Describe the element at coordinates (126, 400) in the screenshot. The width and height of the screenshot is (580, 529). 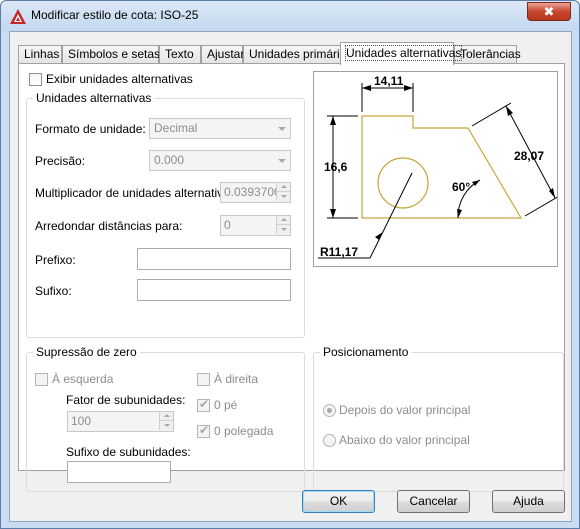
I see `sub-factor-label: Fator de subunidades:` at that location.